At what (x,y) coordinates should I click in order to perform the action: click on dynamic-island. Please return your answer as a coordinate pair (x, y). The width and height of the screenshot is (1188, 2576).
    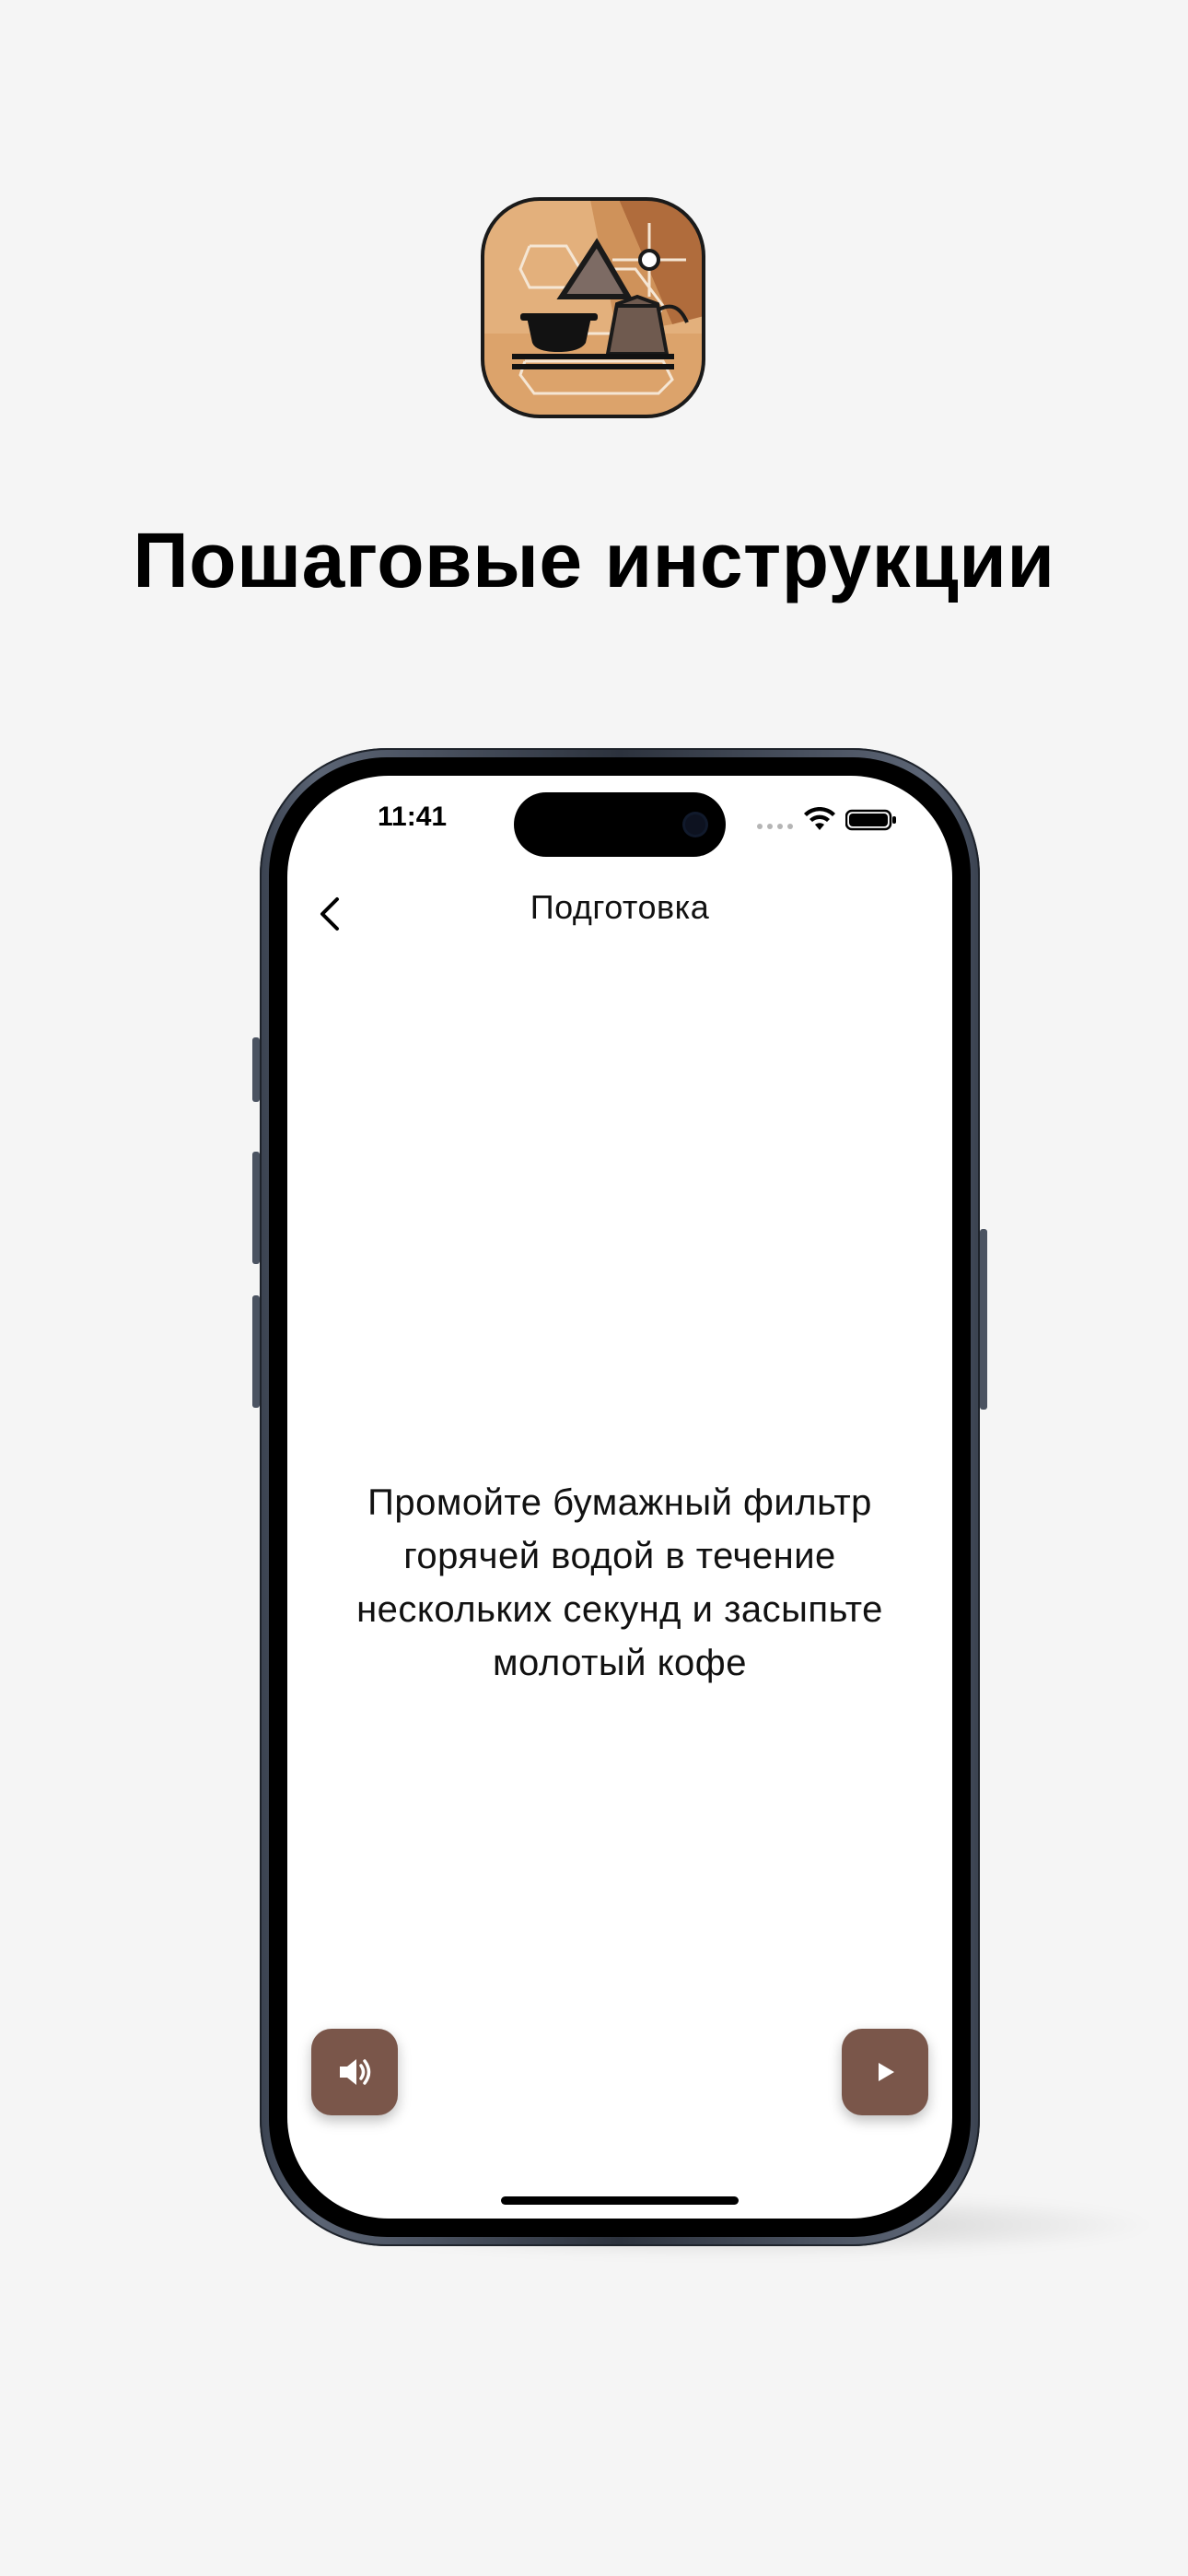
    Looking at the image, I should click on (620, 824).